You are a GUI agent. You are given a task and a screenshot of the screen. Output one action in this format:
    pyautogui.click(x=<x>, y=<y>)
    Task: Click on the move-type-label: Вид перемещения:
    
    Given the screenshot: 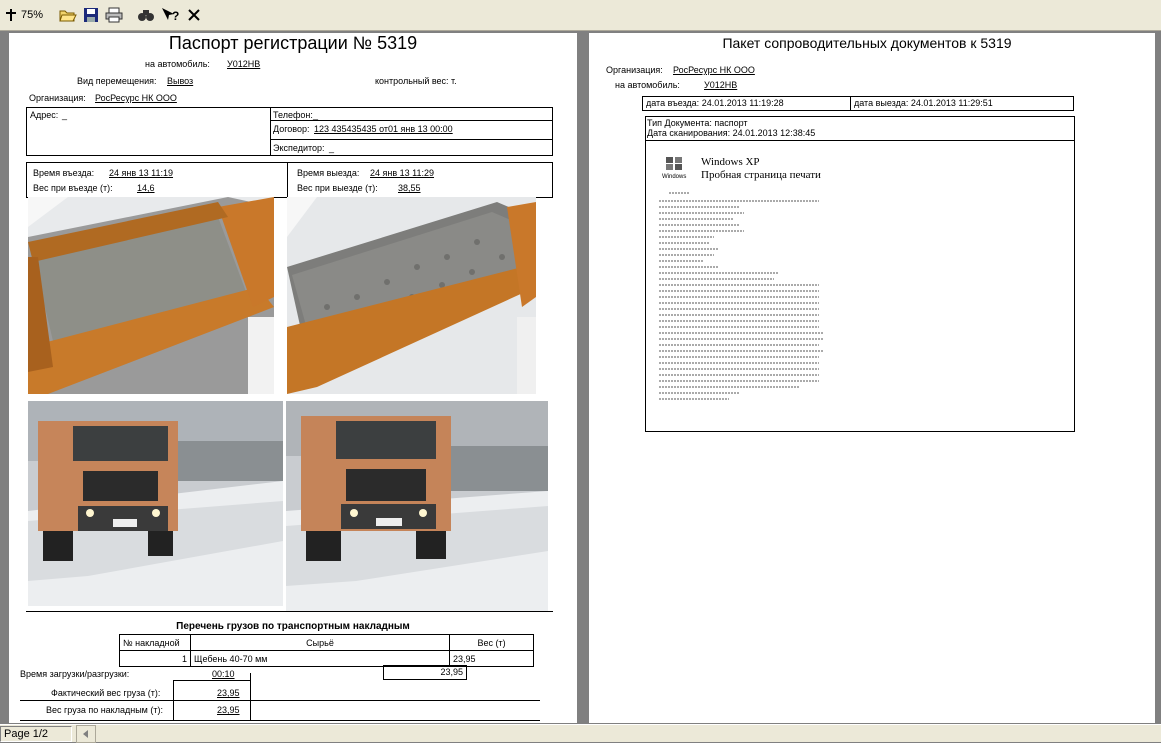 What is the action you would take?
    pyautogui.click(x=117, y=81)
    